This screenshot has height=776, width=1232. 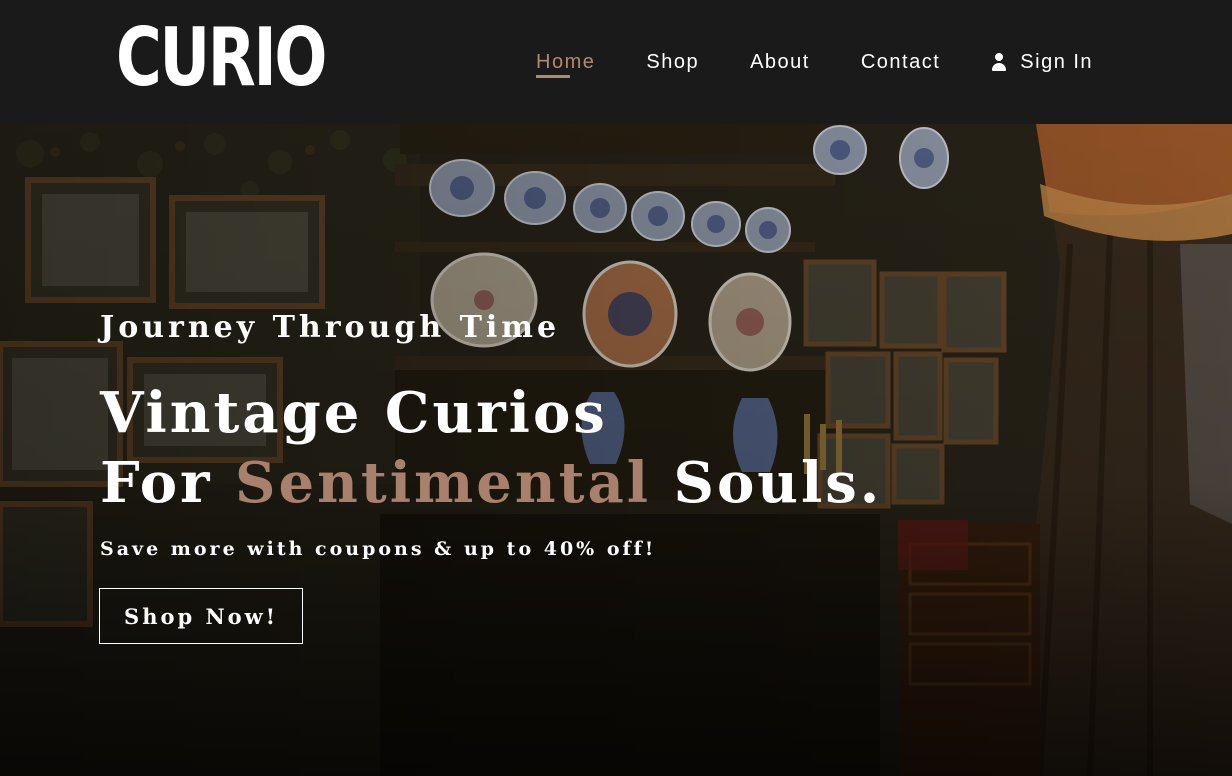 What do you see at coordinates (201, 616) in the screenshot?
I see `shop-now-button: Shop Now!` at bounding box center [201, 616].